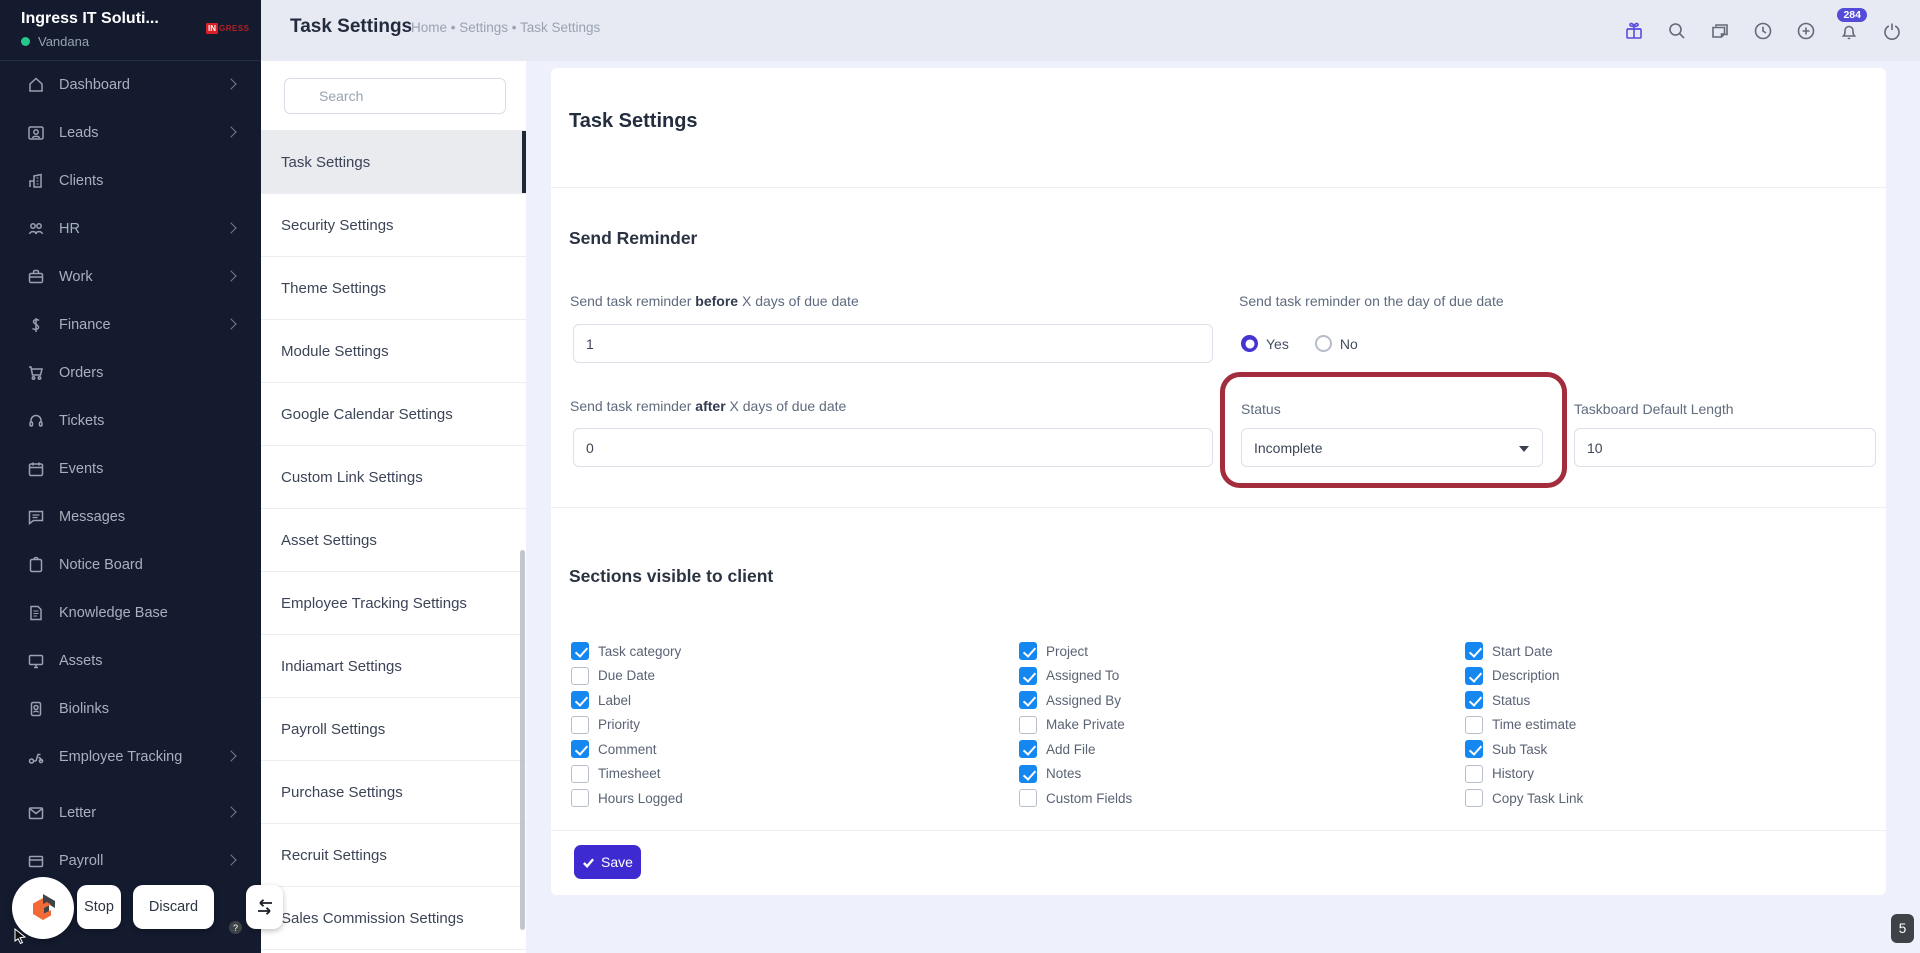 This screenshot has height=953, width=1920. What do you see at coordinates (395, 96) in the screenshot?
I see `settings-search-input` at bounding box center [395, 96].